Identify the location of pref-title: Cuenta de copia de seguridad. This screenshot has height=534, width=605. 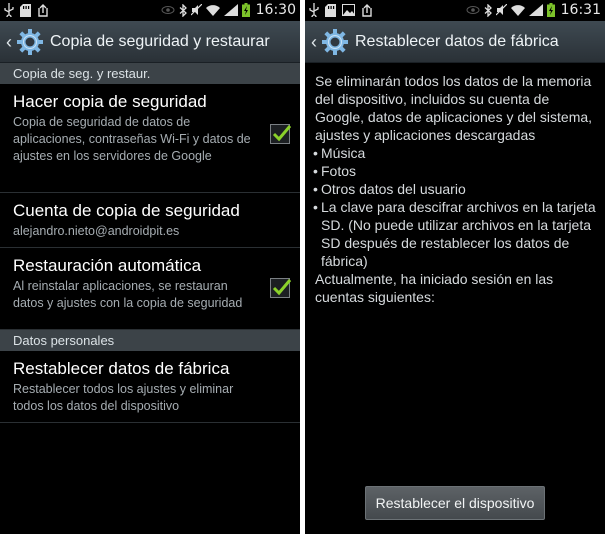
(126, 210).